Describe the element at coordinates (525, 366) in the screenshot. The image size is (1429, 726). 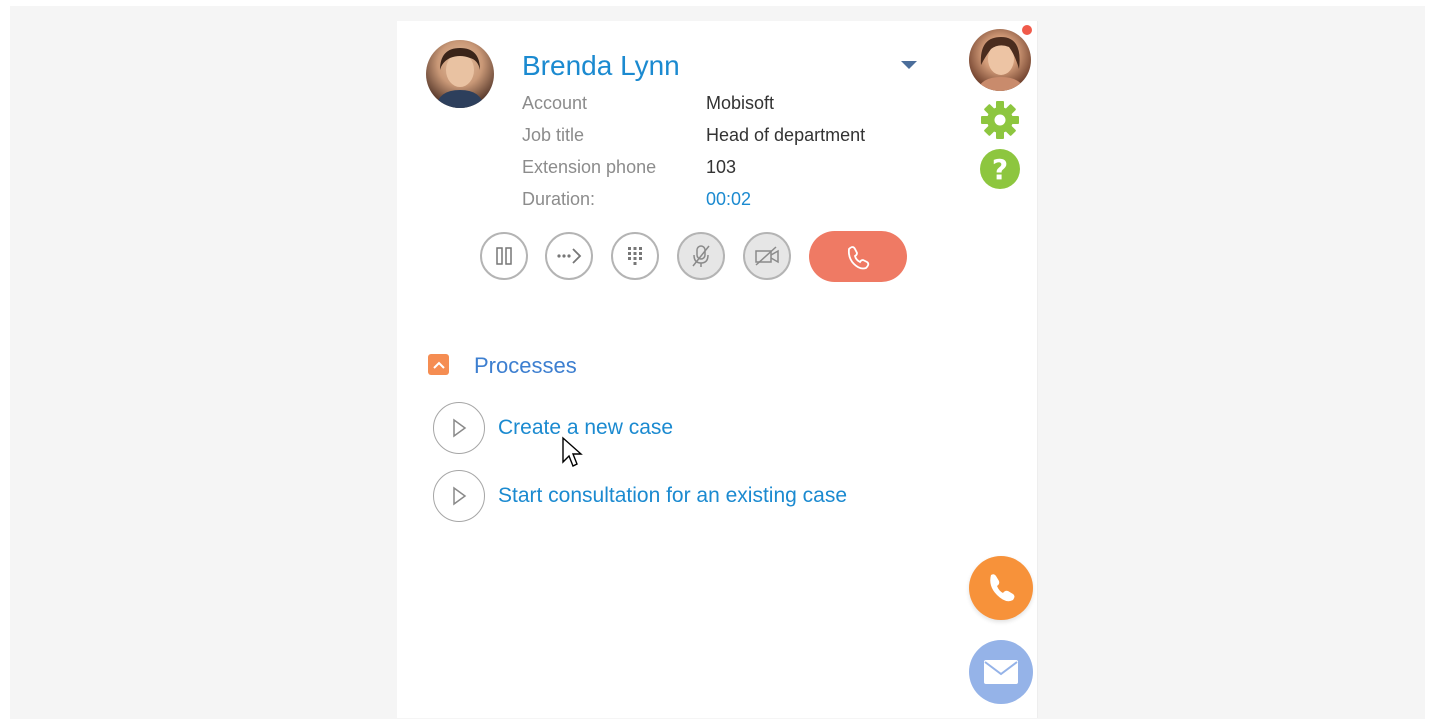
I see `processes-title: Processes` at that location.